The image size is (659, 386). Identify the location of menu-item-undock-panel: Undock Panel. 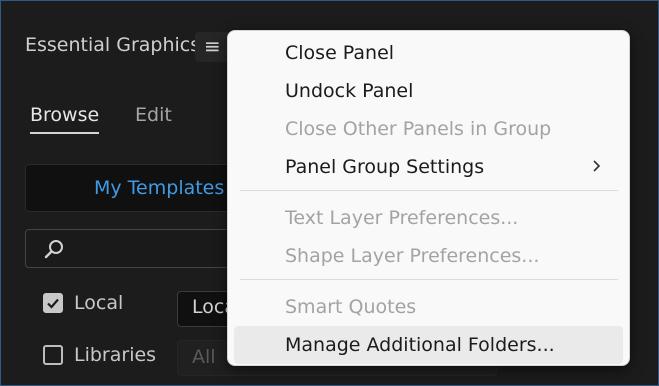
(428, 91).